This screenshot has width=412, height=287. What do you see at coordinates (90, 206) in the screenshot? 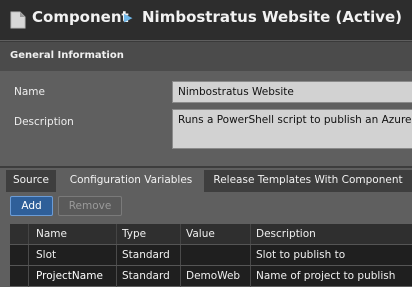
I see `remove-button: Remove` at bounding box center [90, 206].